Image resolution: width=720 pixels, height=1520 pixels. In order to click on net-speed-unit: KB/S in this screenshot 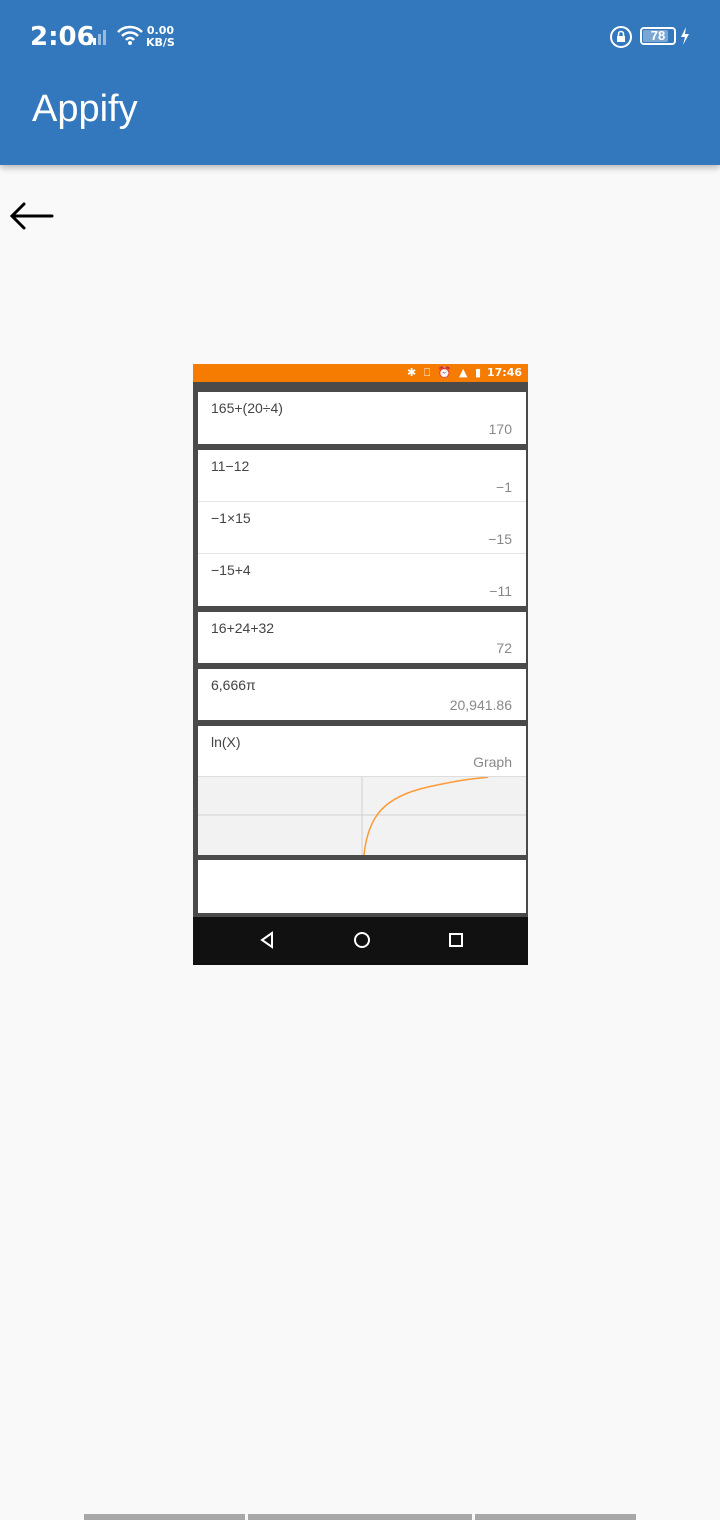, I will do `click(160, 42)`.